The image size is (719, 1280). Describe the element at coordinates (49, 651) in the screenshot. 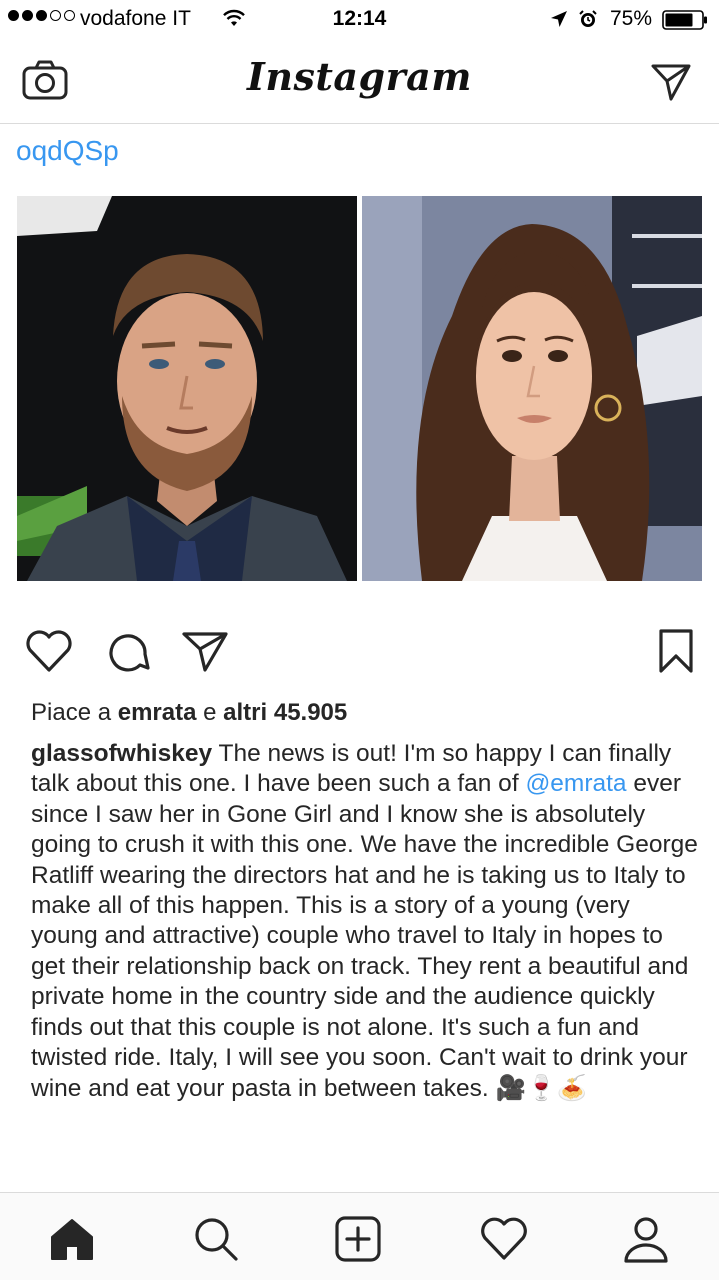

I see `heart-icon` at that location.